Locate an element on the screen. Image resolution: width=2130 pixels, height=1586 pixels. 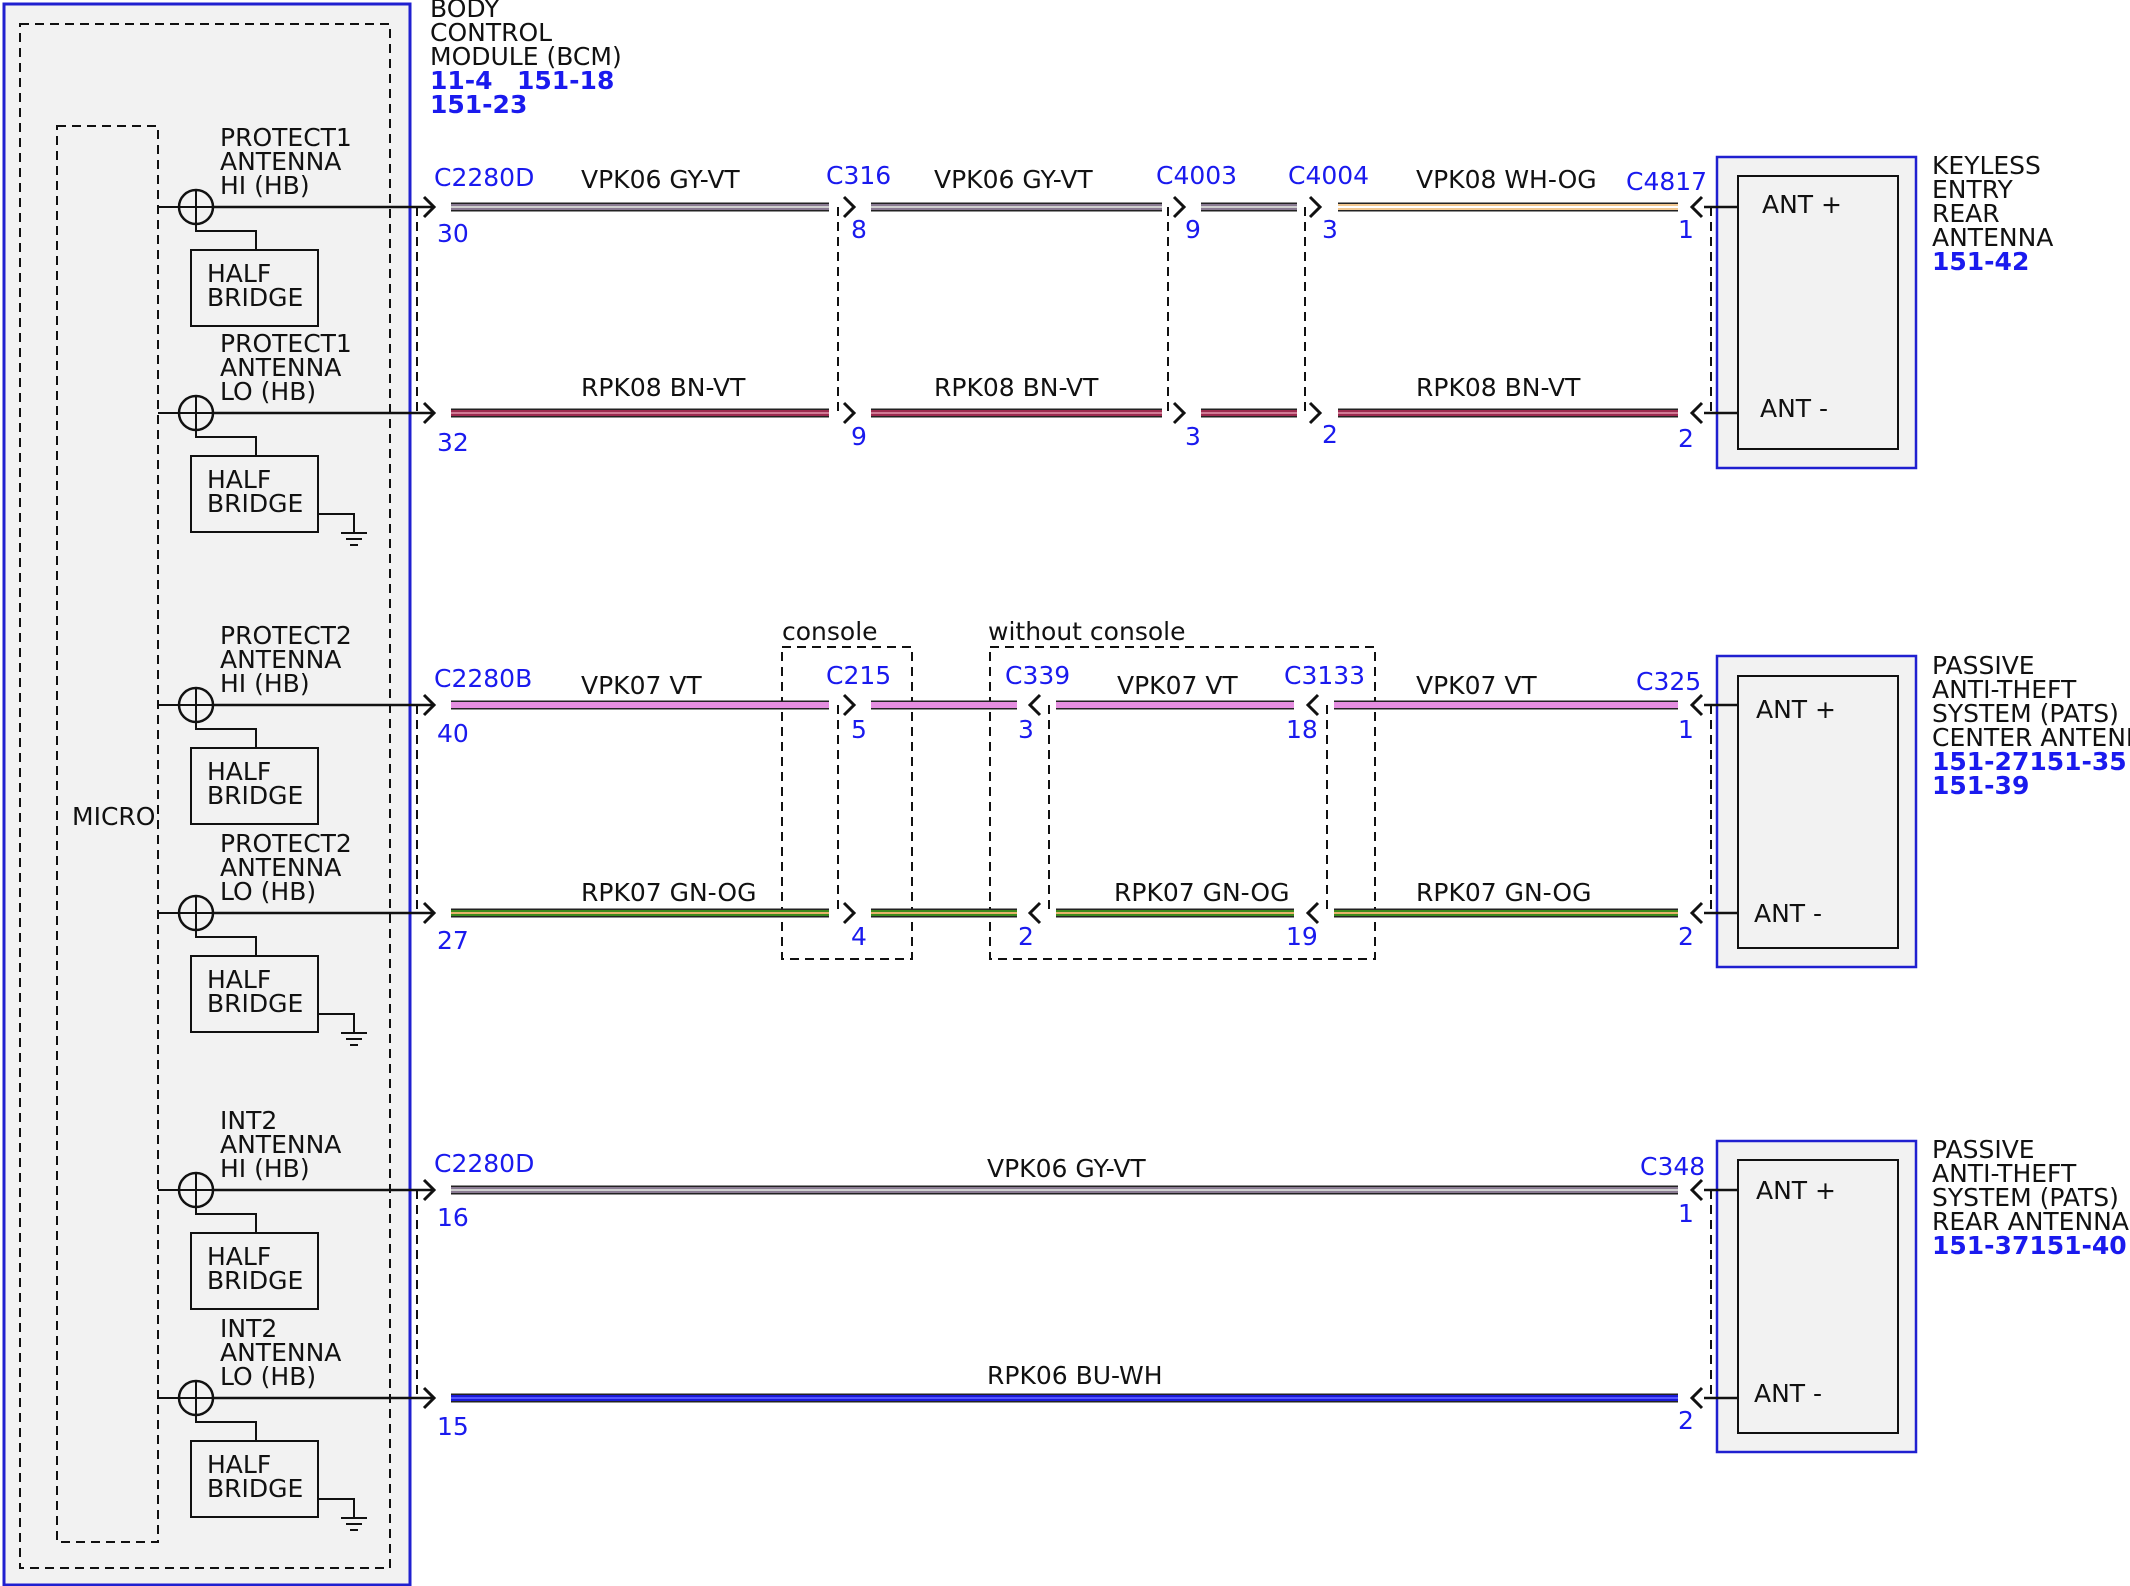
connector-label-c348: C348 is located at coordinates (1672, 1166).